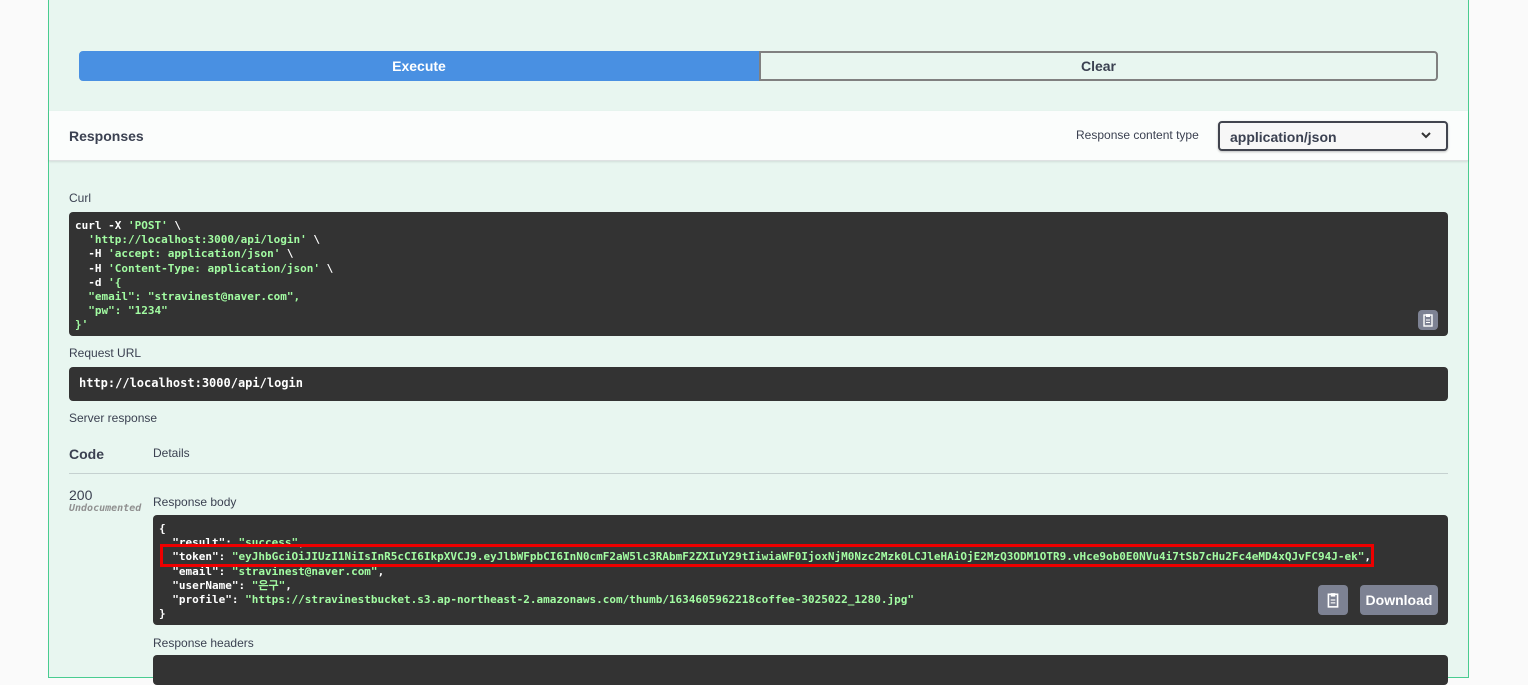  I want to click on code-line: -H 'accept: application/json' \, so click(758, 254).